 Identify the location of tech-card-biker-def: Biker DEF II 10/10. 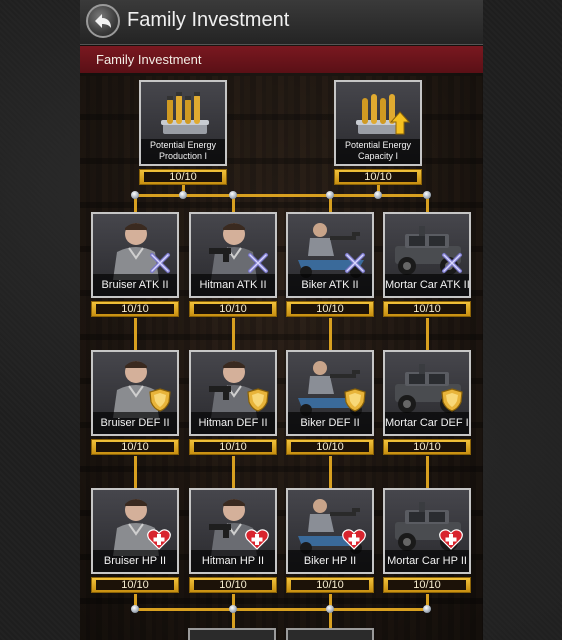
(330, 402).